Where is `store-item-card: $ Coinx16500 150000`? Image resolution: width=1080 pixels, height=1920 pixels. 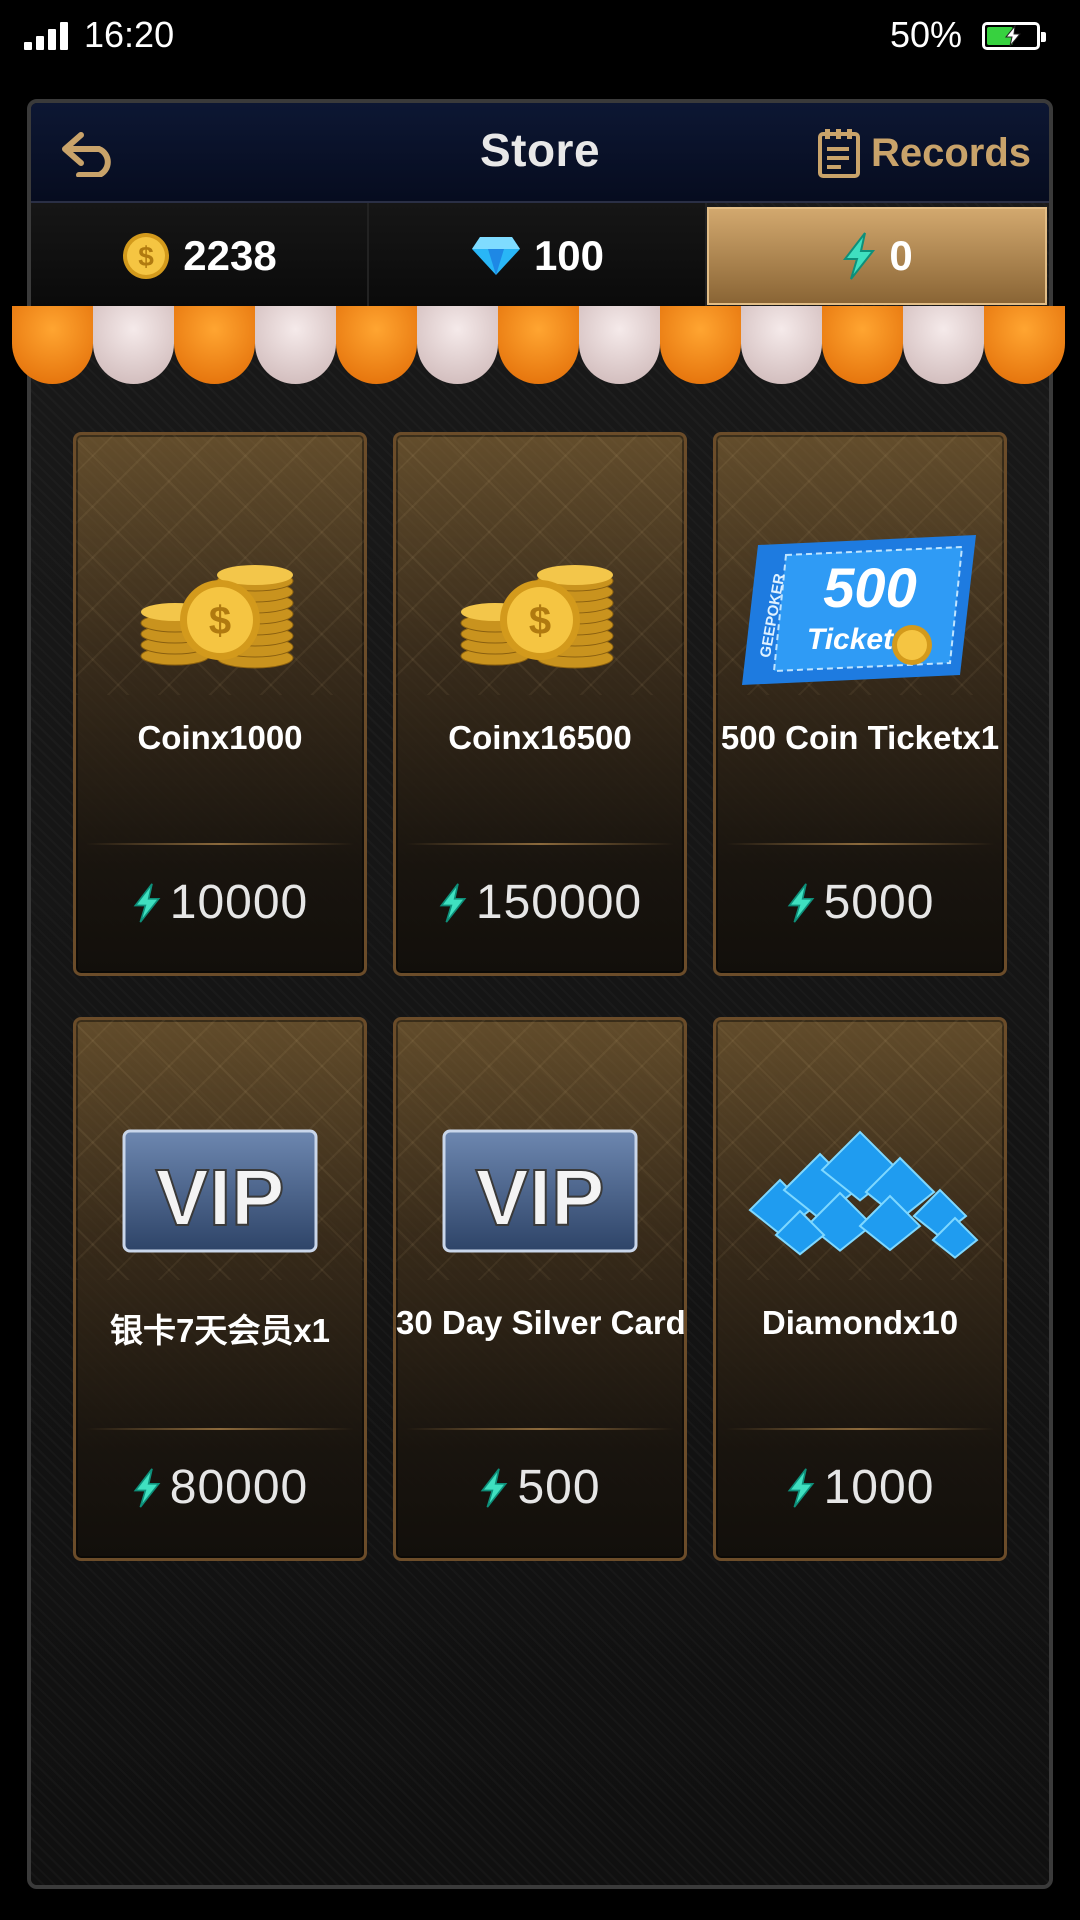
store-item-card: $ Coinx16500 150000 is located at coordinates (540, 704).